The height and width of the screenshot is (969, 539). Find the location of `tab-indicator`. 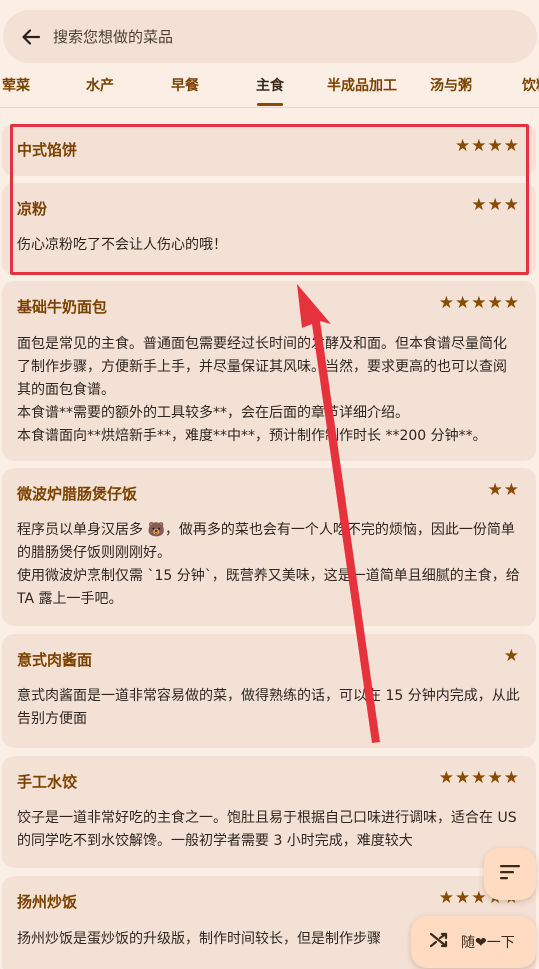

tab-indicator is located at coordinates (270, 104).